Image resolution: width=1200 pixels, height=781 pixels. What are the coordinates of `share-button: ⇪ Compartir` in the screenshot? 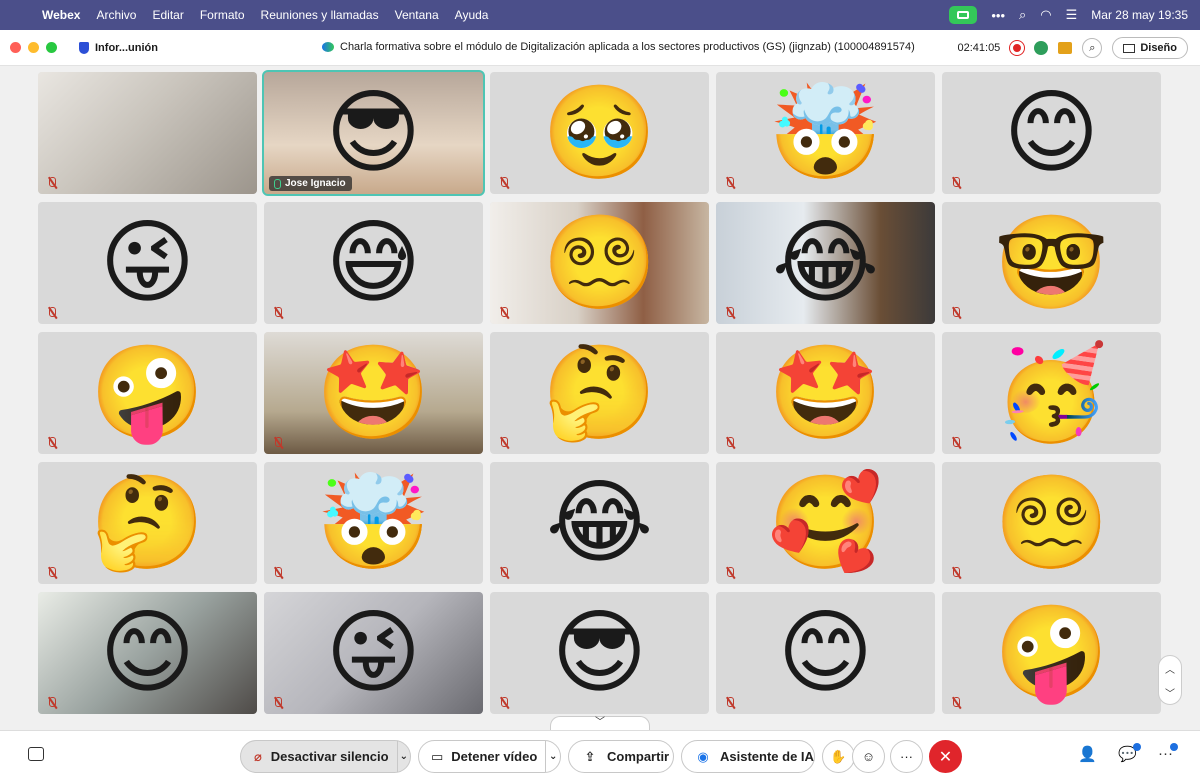 It's located at (621, 756).